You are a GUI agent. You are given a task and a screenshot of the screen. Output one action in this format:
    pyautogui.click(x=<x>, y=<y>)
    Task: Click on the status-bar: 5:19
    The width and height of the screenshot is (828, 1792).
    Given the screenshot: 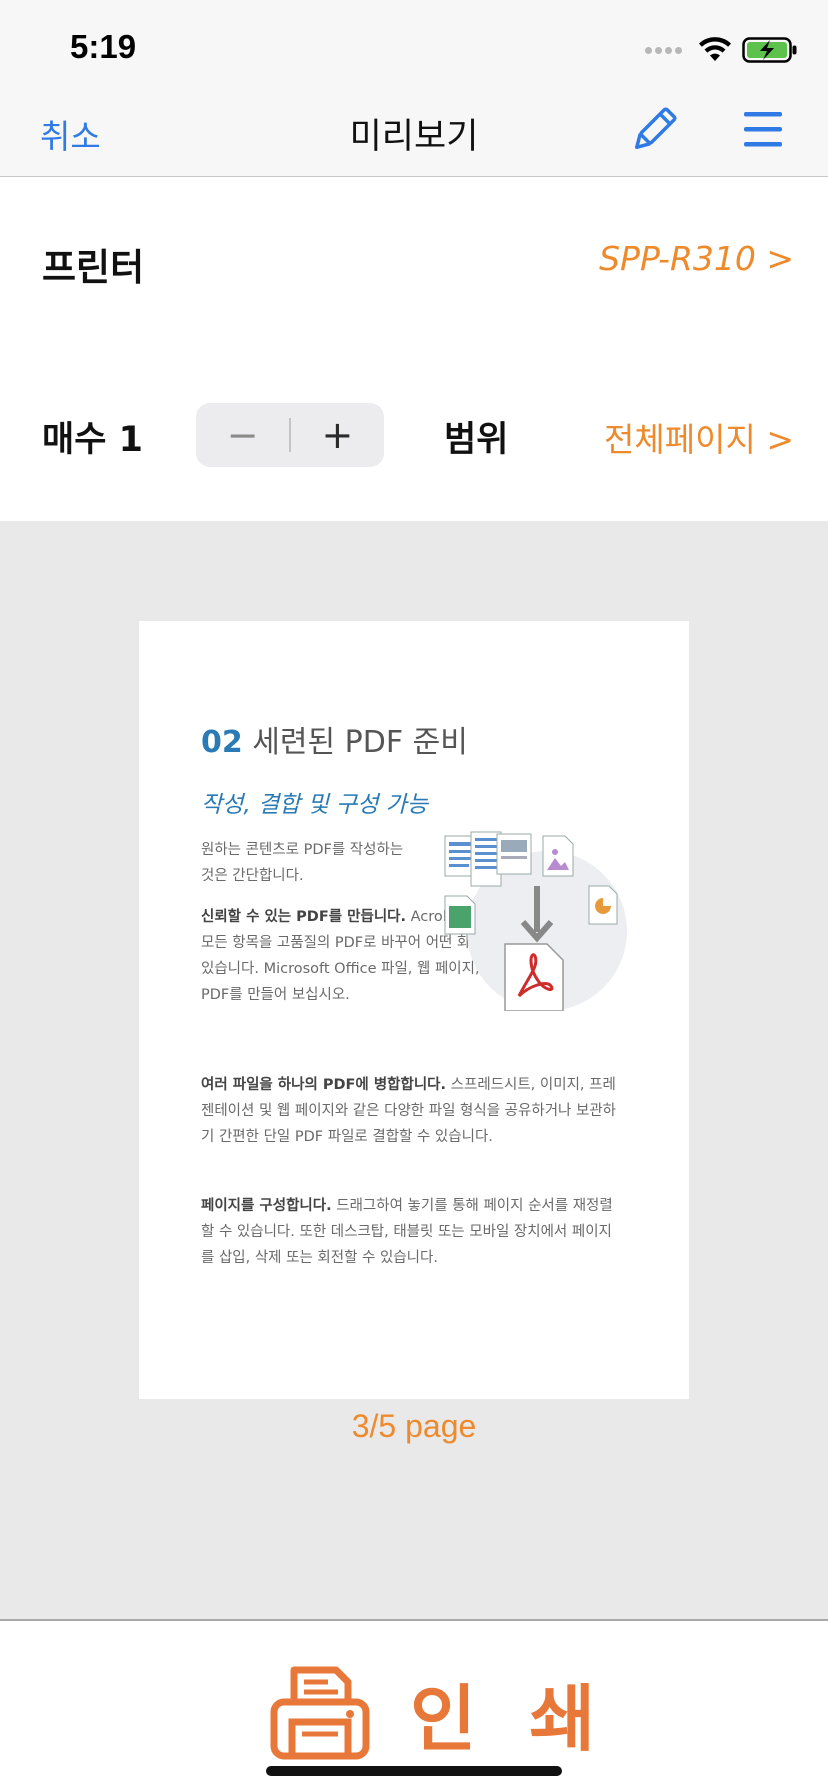 What is the action you would take?
    pyautogui.click(x=414, y=46)
    